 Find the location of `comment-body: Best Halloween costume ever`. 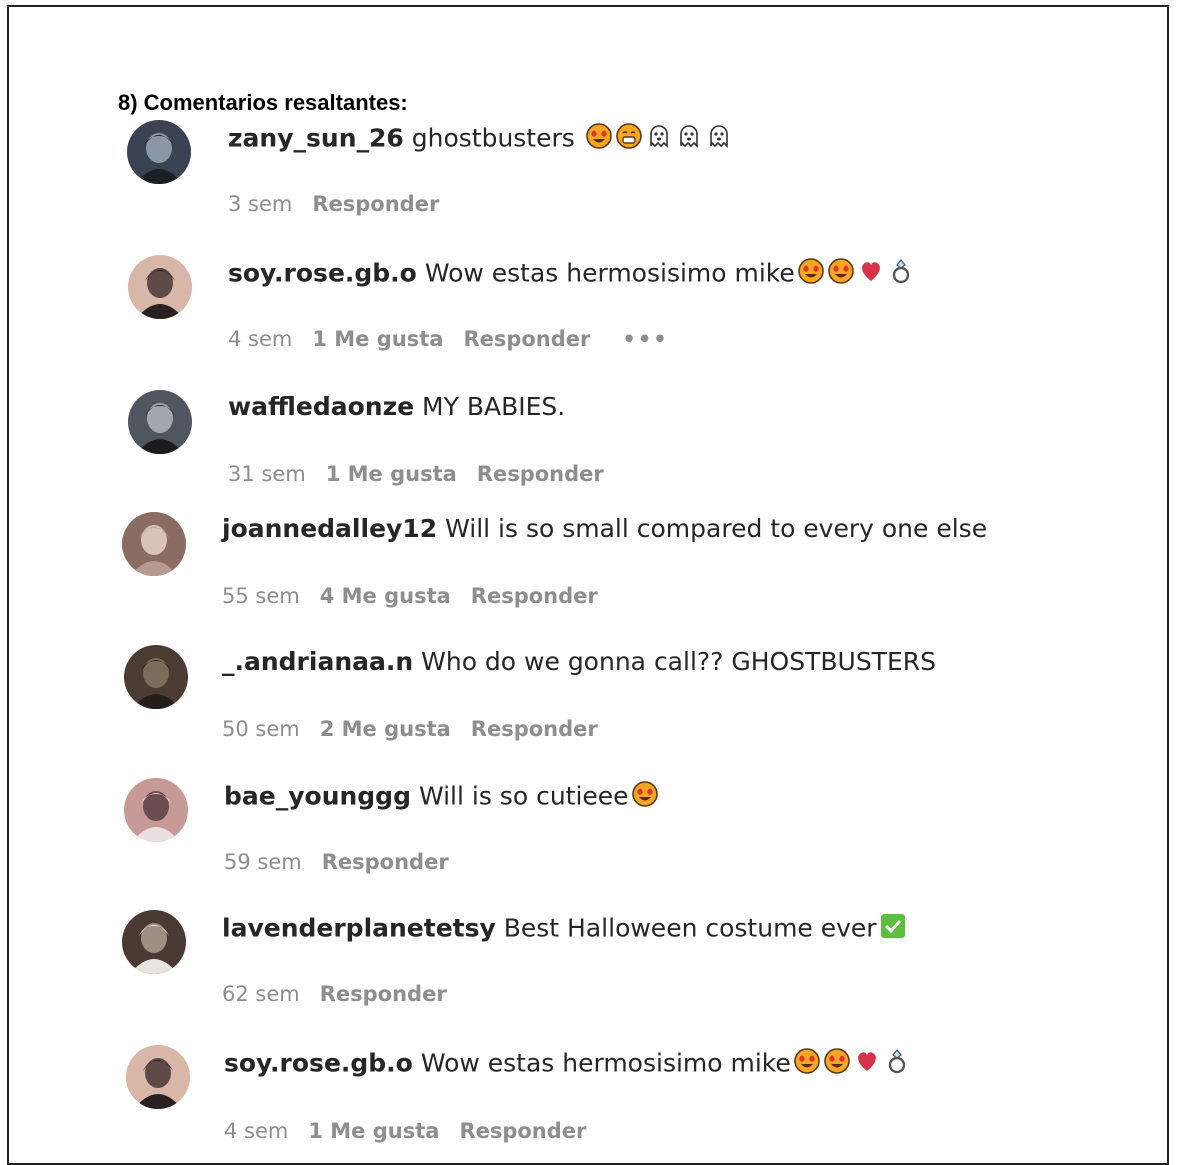

comment-body: Best Halloween costume ever is located at coordinates (690, 928).